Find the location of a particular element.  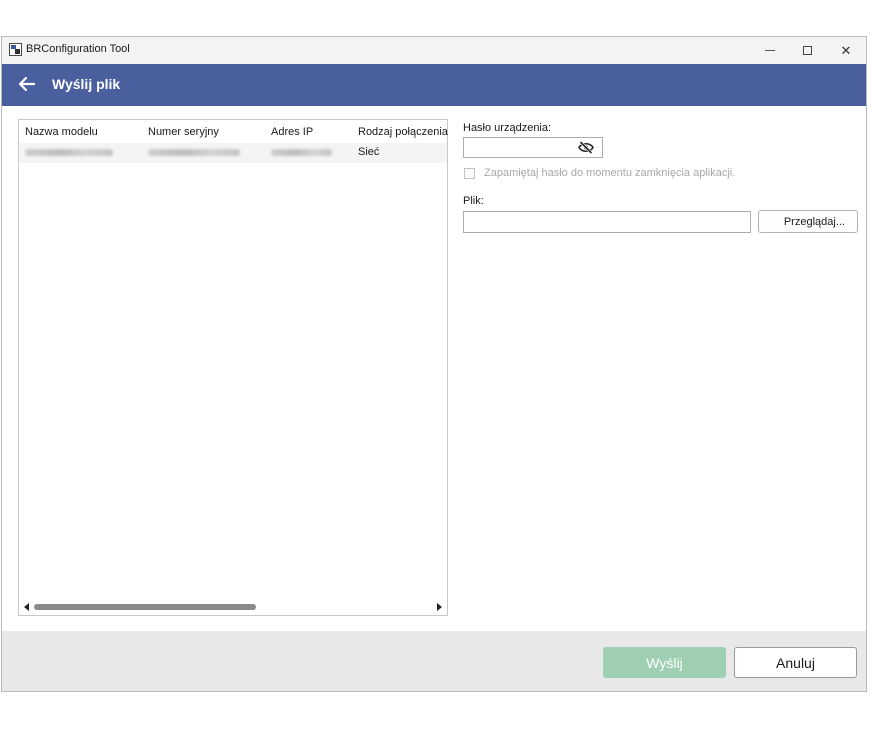

blurred-serial-number is located at coordinates (194, 152).